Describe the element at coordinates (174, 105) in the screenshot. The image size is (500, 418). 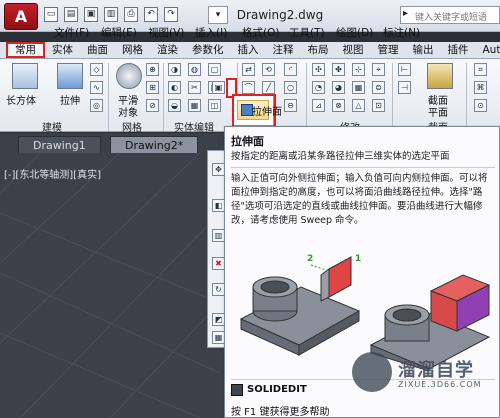
I see `intersect-icon: ◒` at that location.